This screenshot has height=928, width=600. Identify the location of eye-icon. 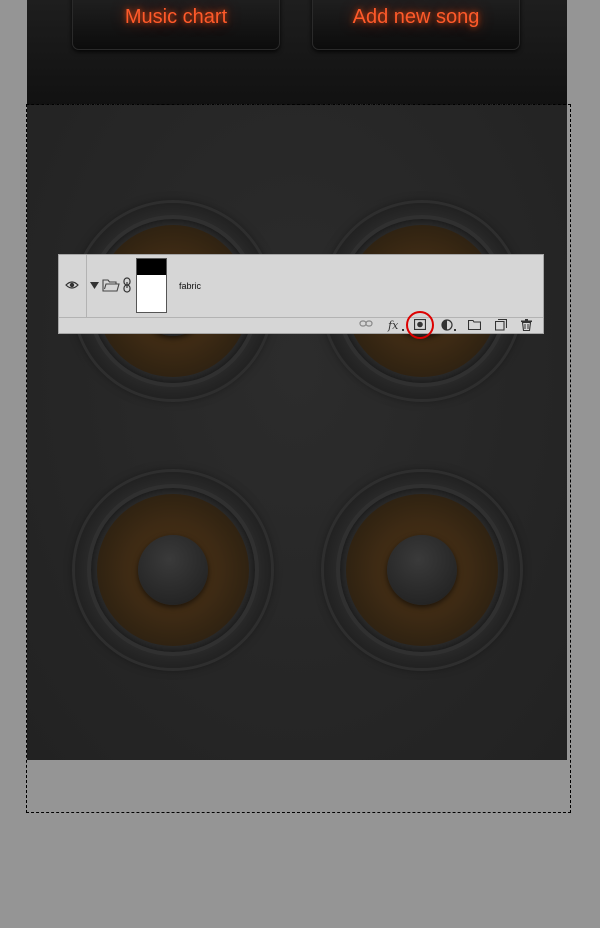
(72, 285).